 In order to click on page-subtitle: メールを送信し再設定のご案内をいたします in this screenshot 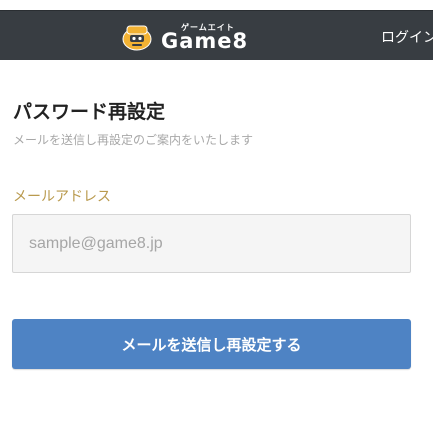, I will do `click(133, 140)`.